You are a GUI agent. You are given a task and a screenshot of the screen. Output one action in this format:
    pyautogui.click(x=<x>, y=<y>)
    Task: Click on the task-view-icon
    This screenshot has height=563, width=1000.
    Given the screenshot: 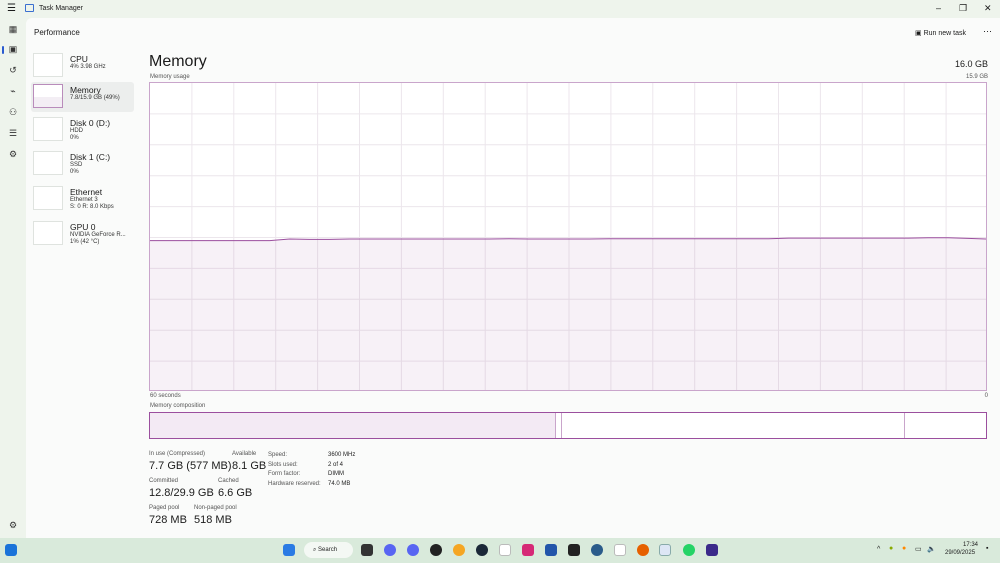 What is the action you would take?
    pyautogui.click(x=367, y=550)
    